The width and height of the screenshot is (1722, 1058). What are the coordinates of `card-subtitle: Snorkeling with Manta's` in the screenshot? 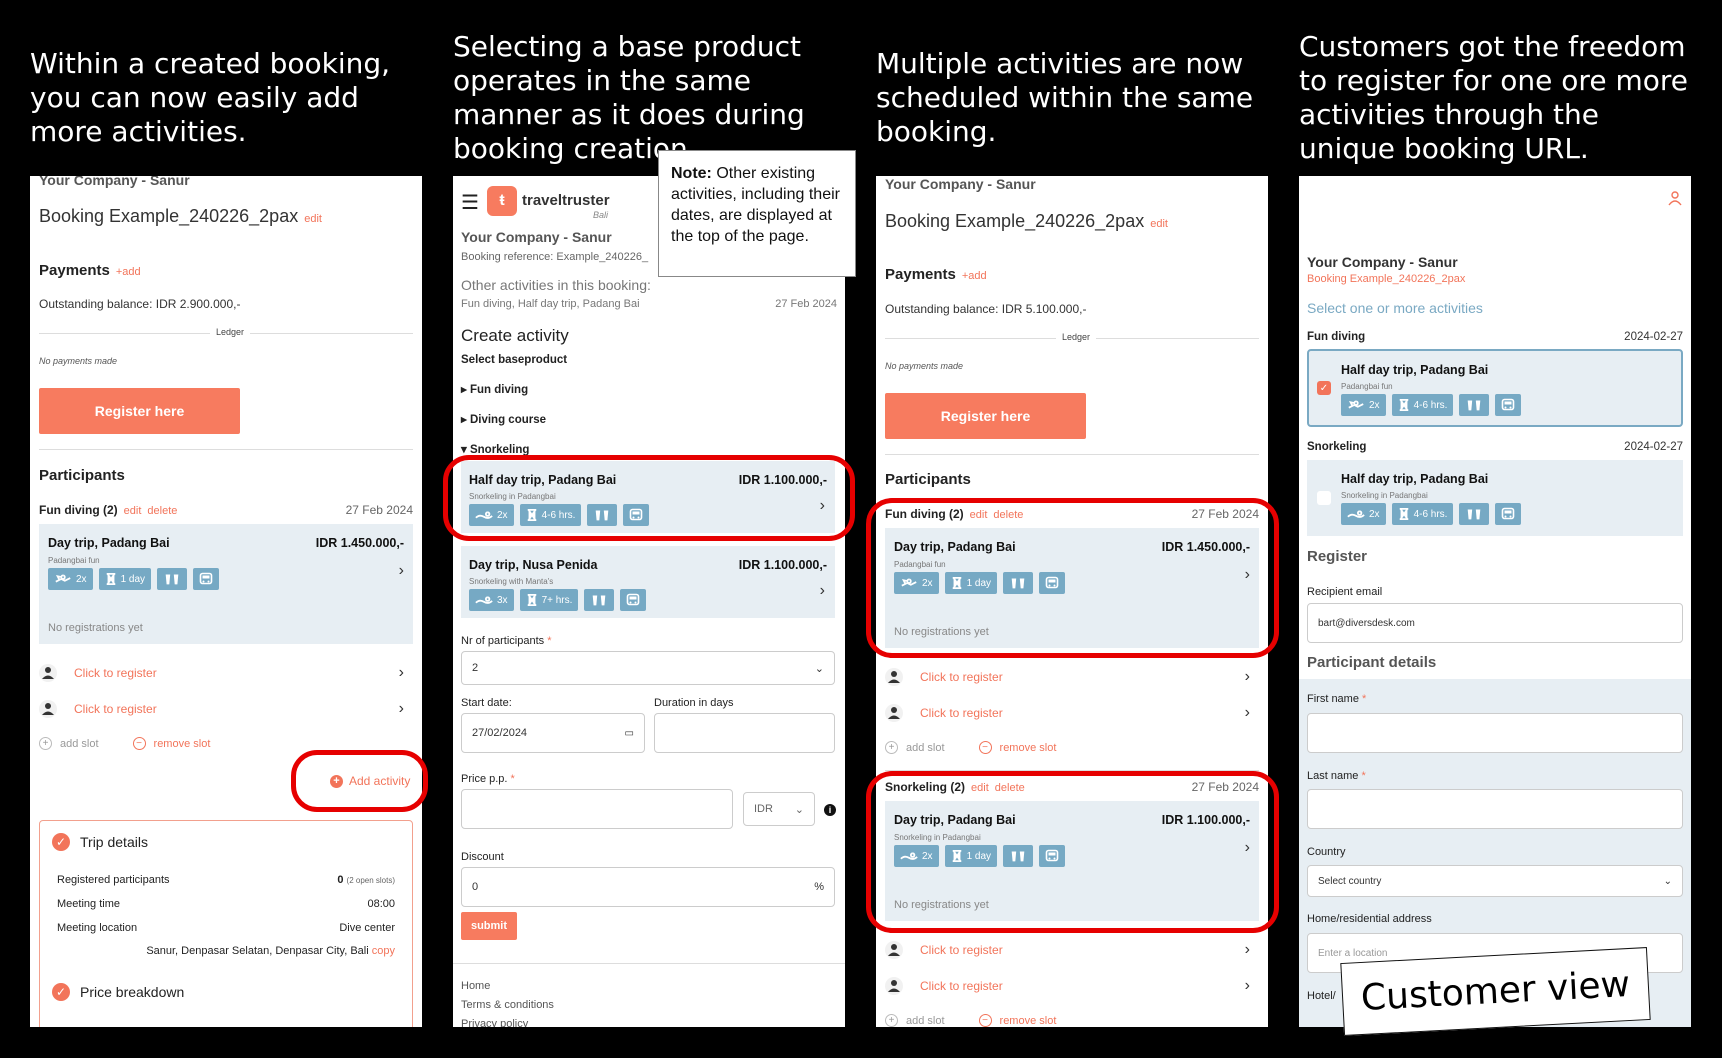 It's located at (511, 581).